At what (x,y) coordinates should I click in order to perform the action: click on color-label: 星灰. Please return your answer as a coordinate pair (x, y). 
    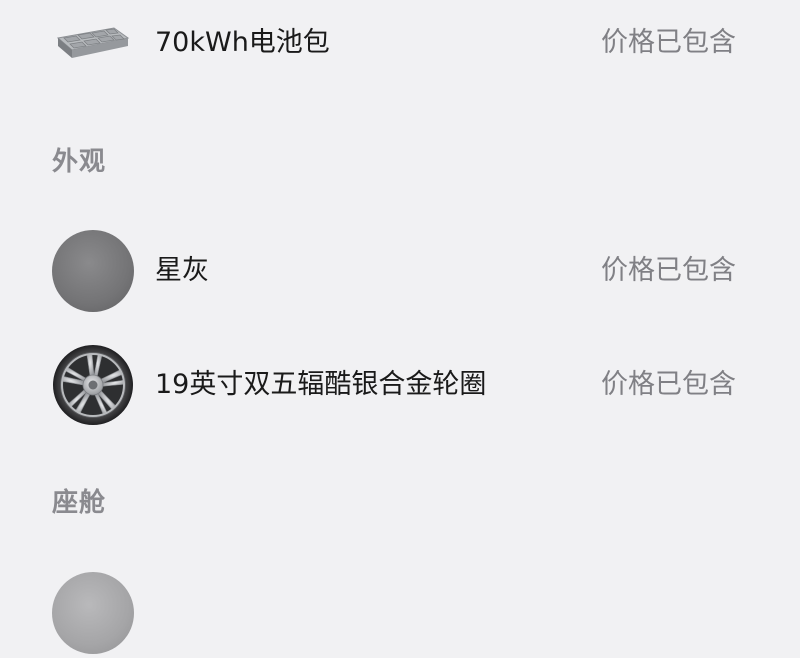
    Looking at the image, I should click on (182, 270).